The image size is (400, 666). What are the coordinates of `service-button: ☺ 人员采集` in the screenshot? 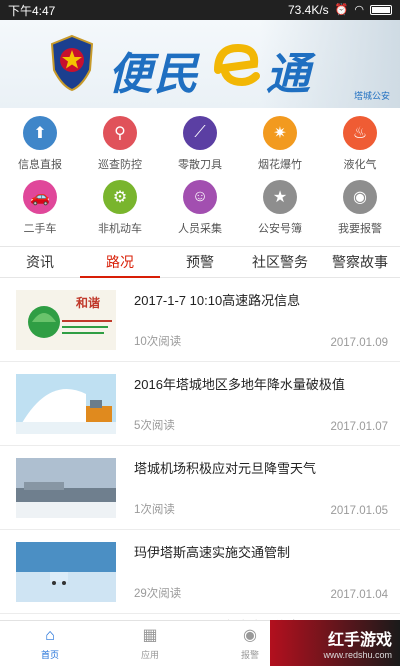 It's located at (200, 212).